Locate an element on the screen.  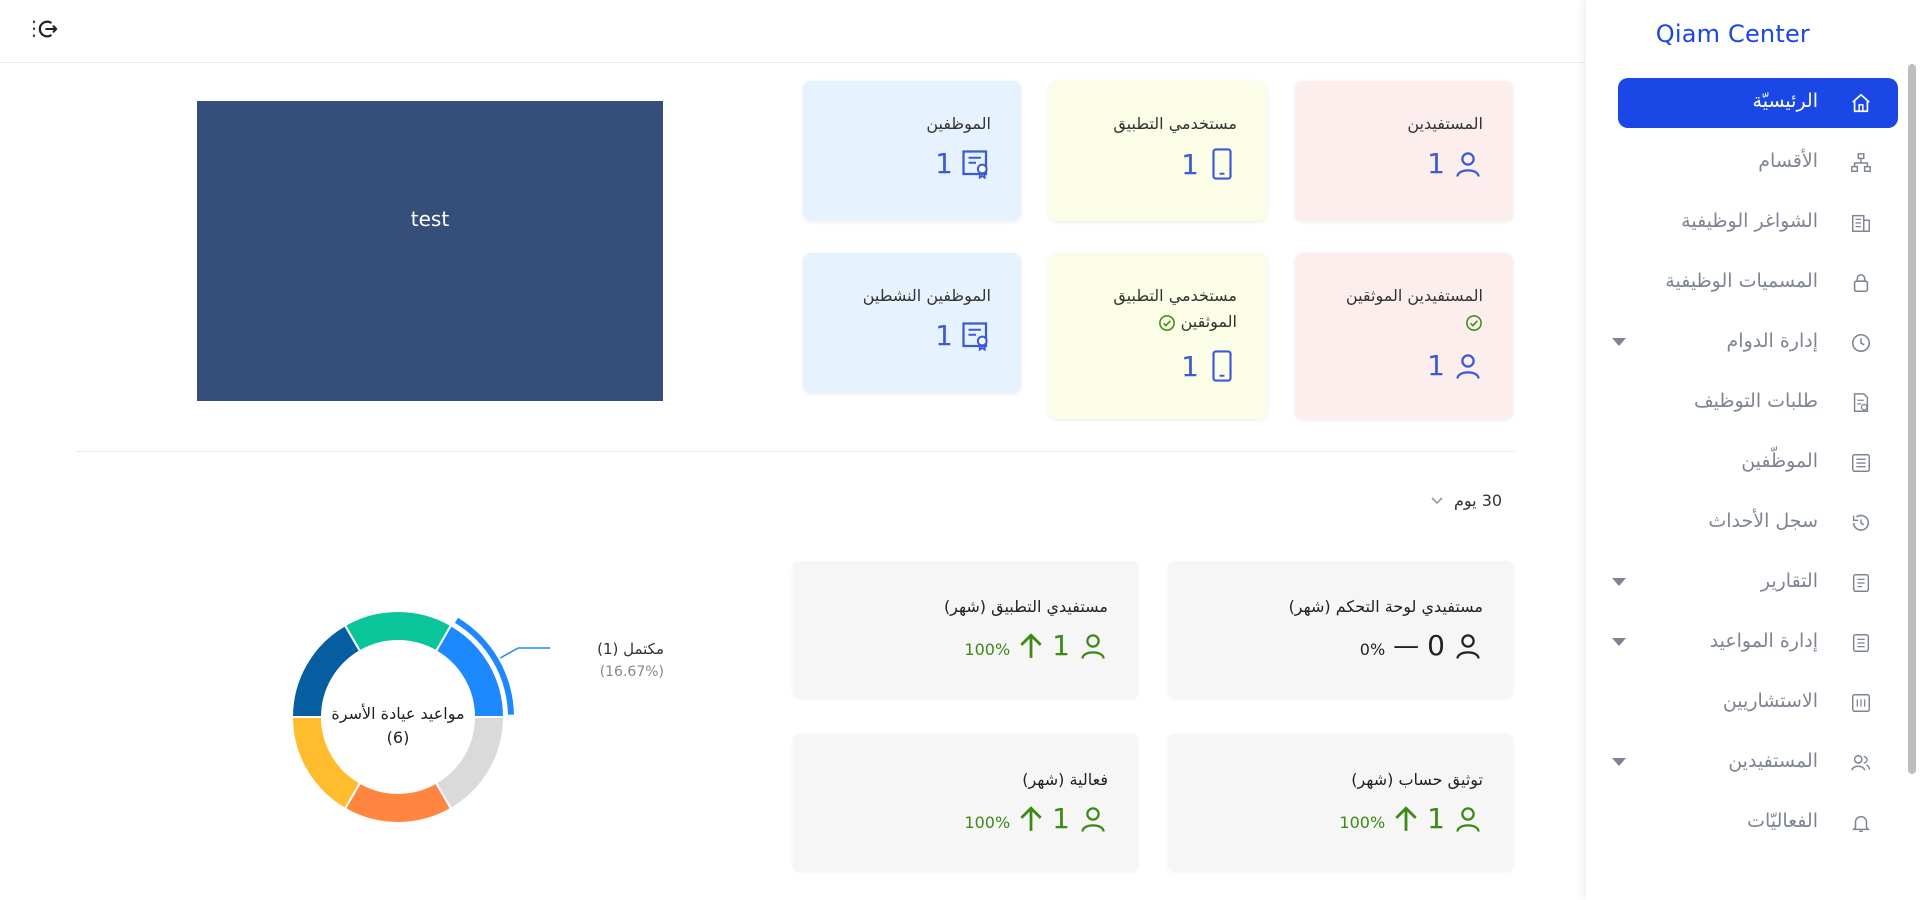
appointments-donut-chart: مكتمل (1) (16.67%) مواعيد عيادة الأسرة (6) is located at coordinates (480, 720).